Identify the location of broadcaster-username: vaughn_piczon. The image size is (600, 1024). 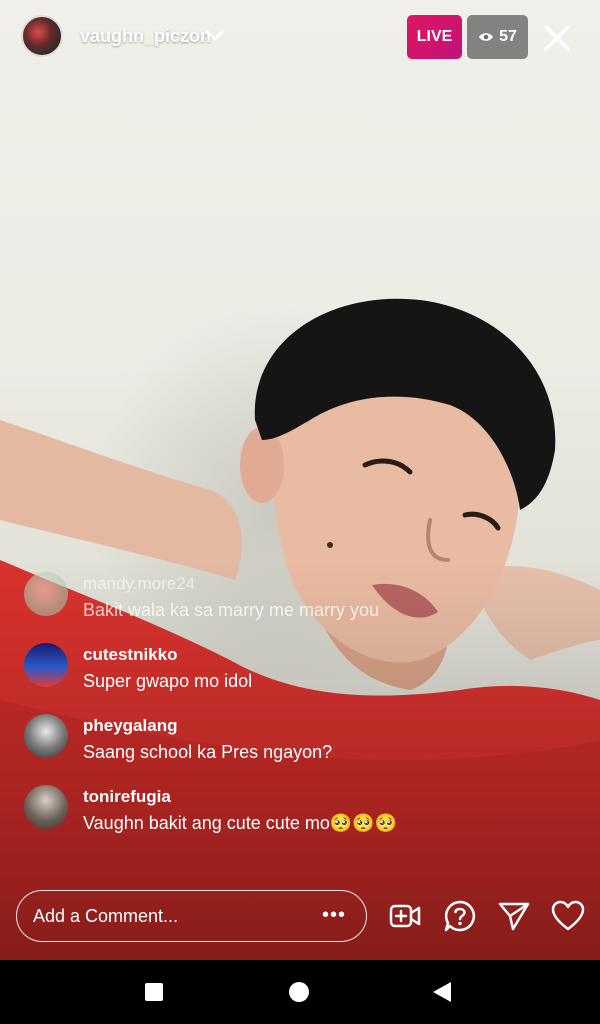
(145, 36).